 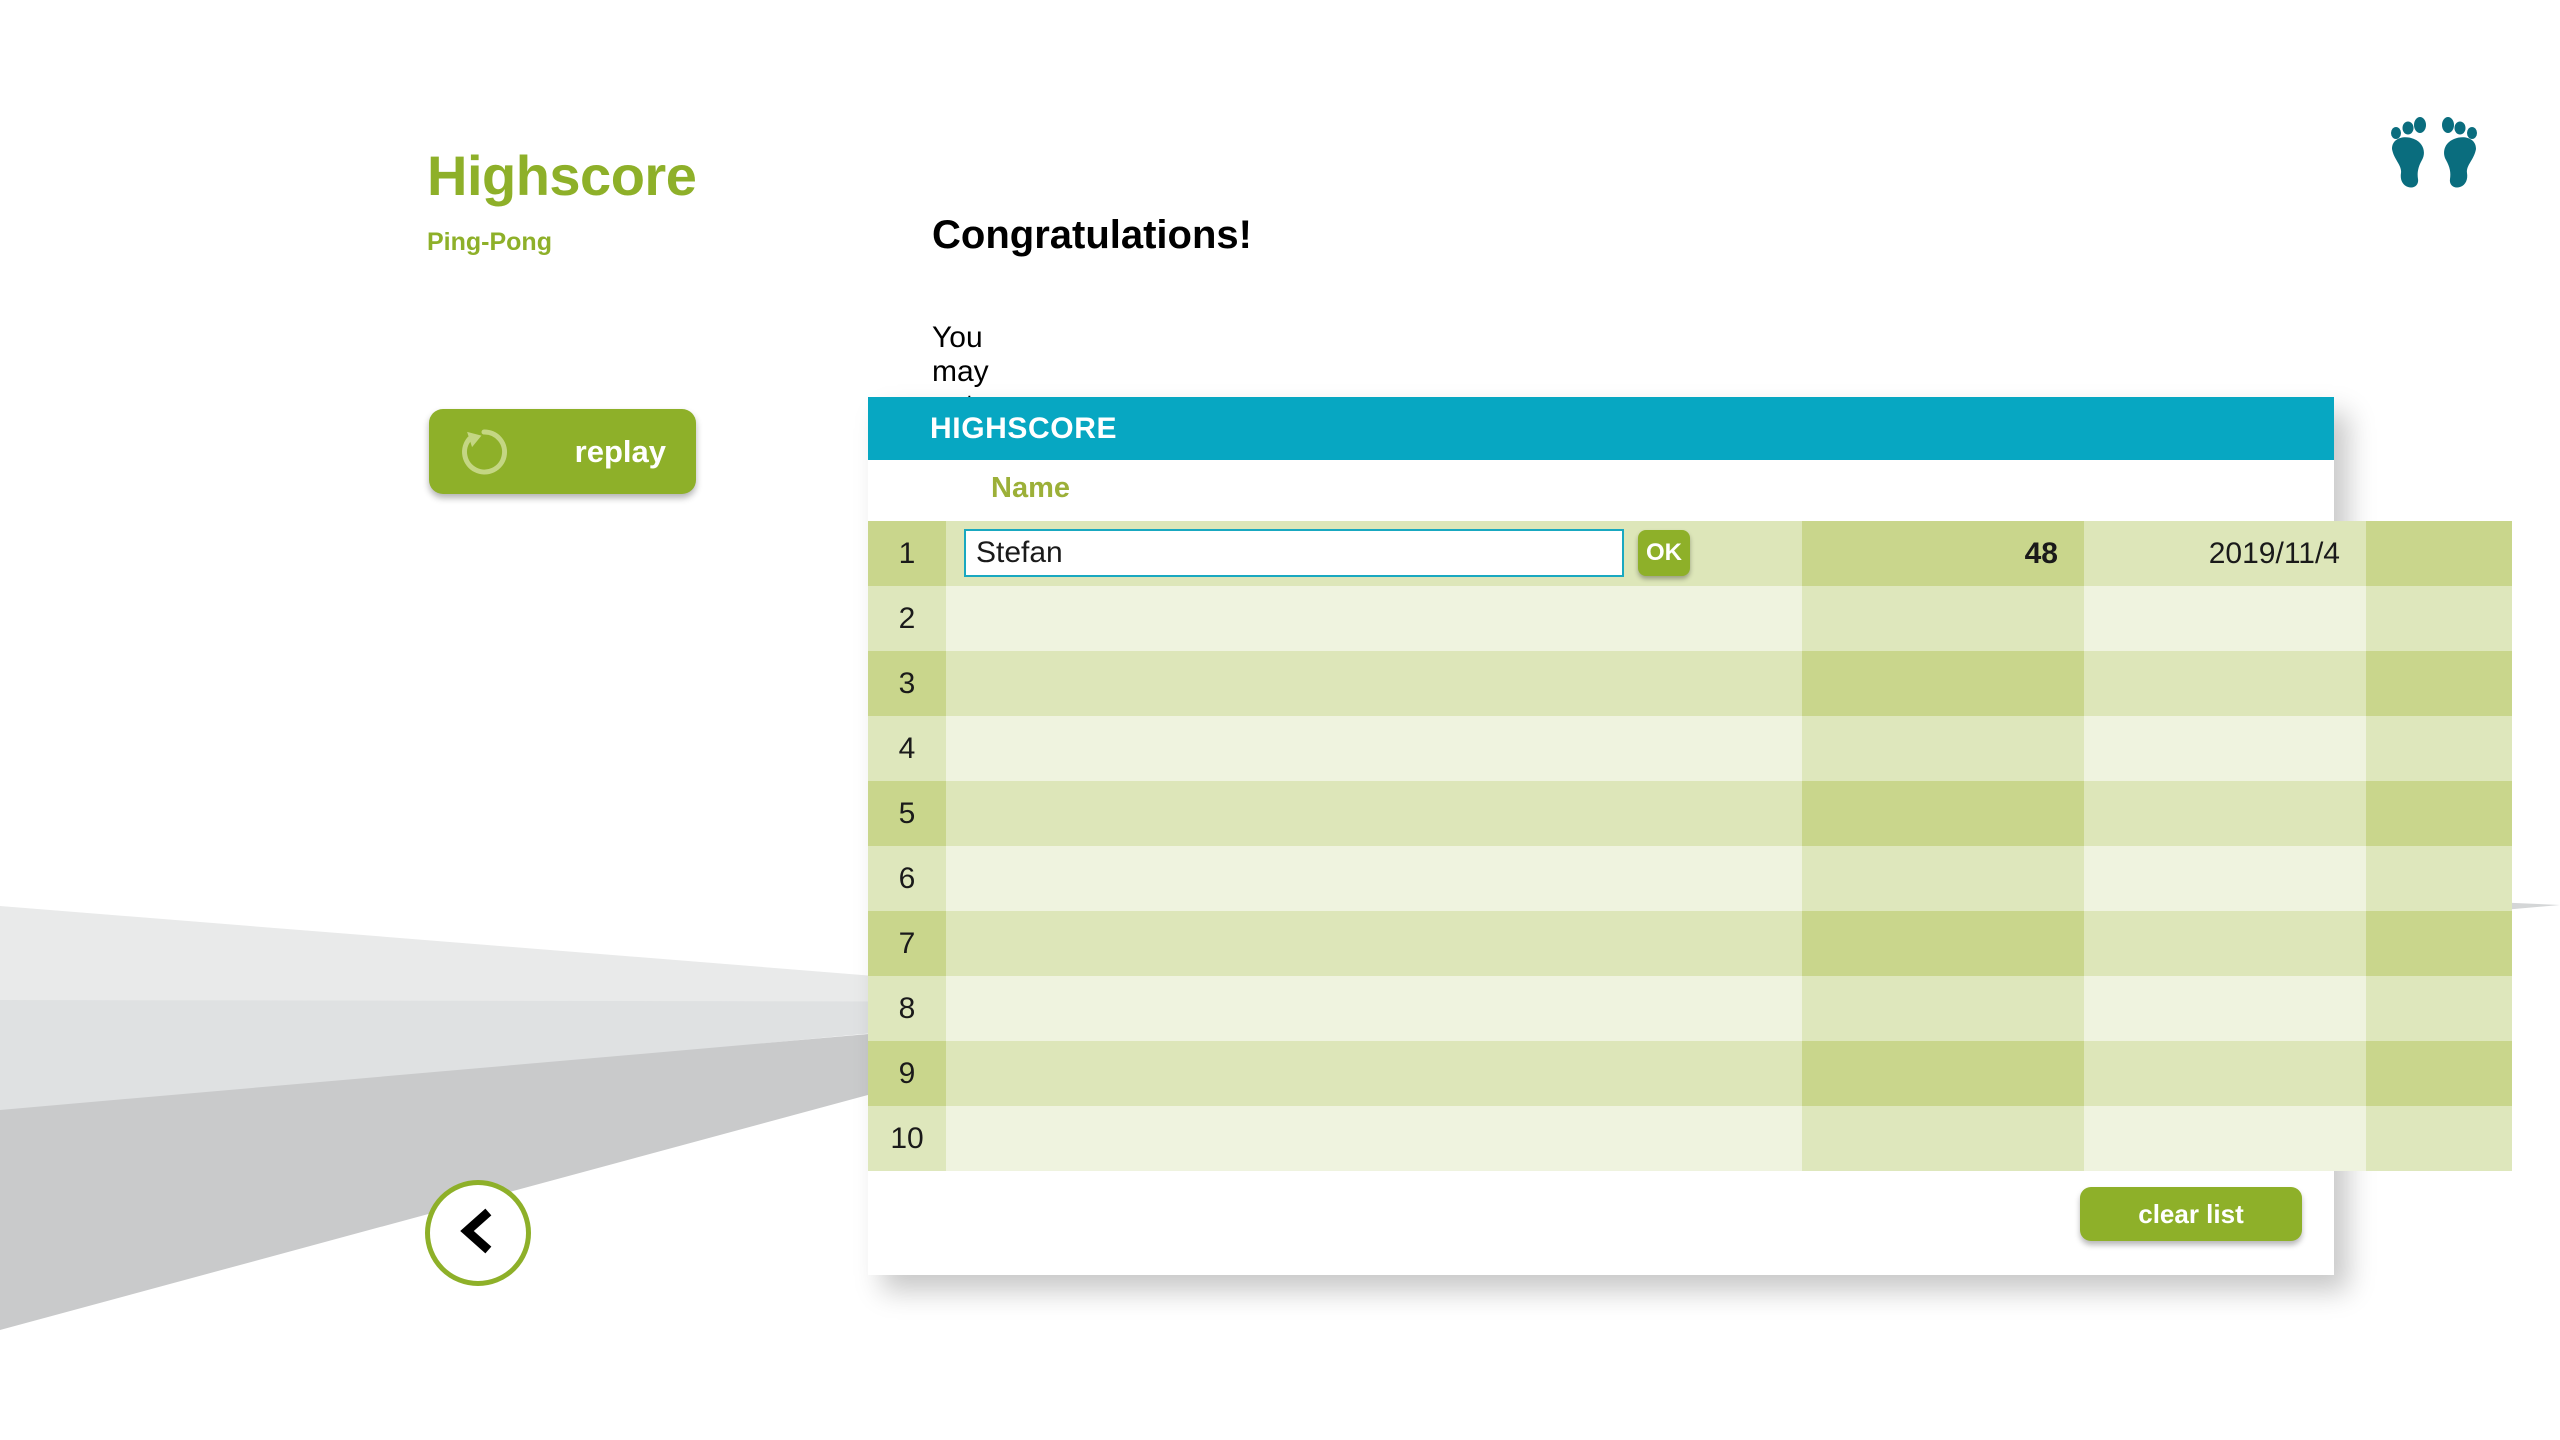 I want to click on row-rank: 4, so click(x=907, y=748).